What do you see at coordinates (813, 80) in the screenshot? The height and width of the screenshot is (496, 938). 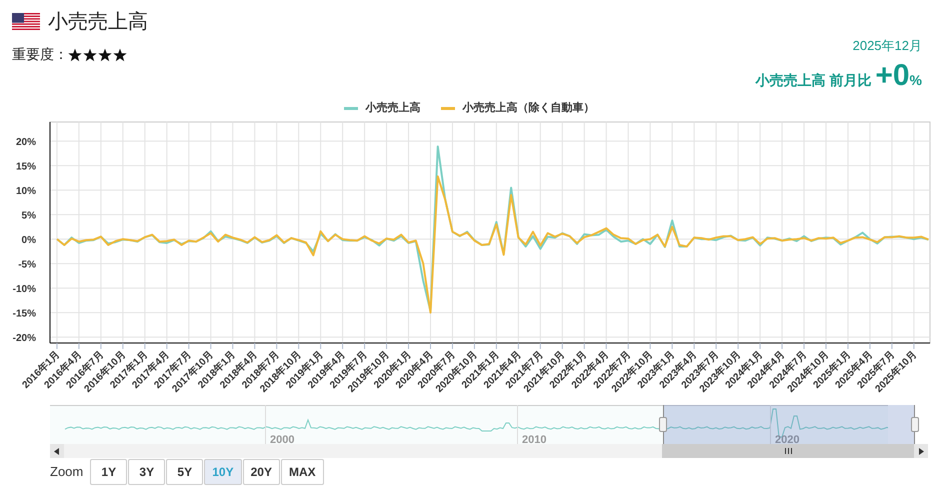 I see `change-label: 小売売上高 前月比` at bounding box center [813, 80].